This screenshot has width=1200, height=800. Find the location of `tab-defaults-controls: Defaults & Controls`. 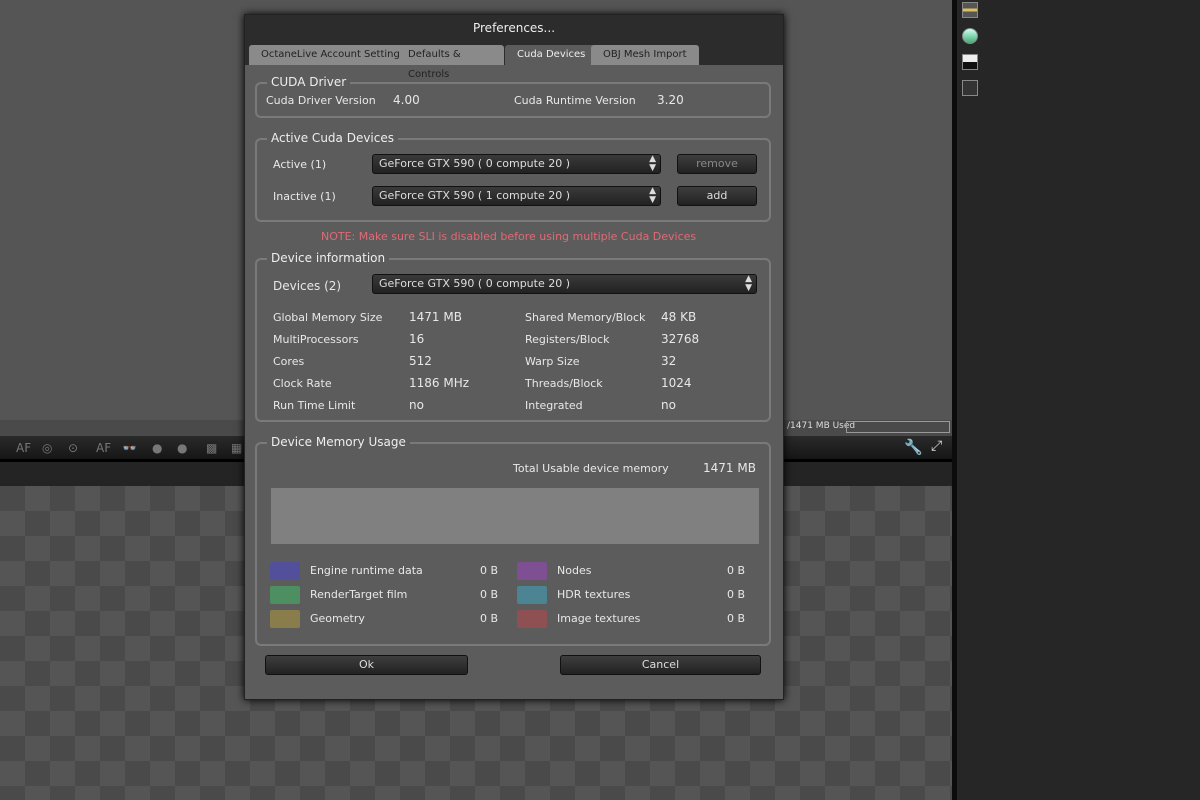

tab-defaults-controls: Defaults & Controls is located at coordinates (452, 62).